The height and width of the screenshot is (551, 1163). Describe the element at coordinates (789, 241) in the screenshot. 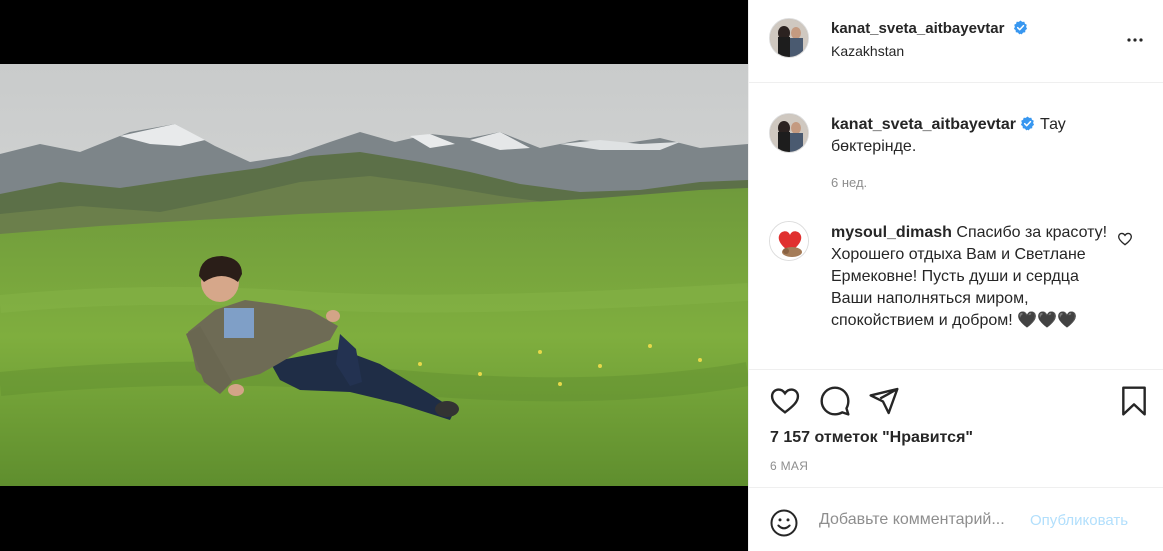

I see `commenter-avatar` at that location.